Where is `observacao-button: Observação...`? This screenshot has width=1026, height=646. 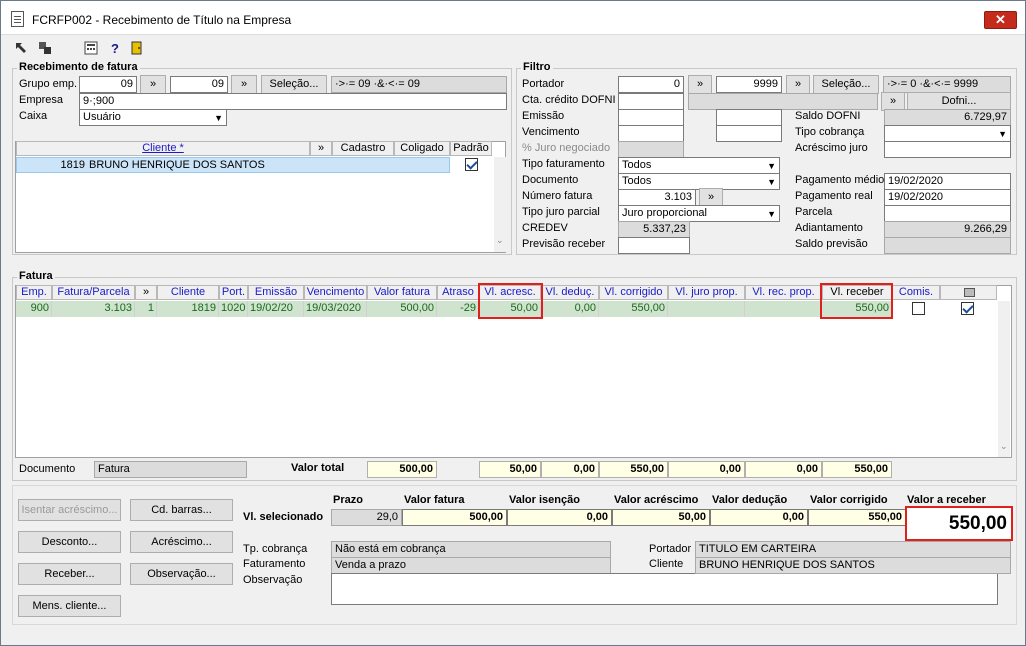
observacao-button: Observação... is located at coordinates (181, 574).